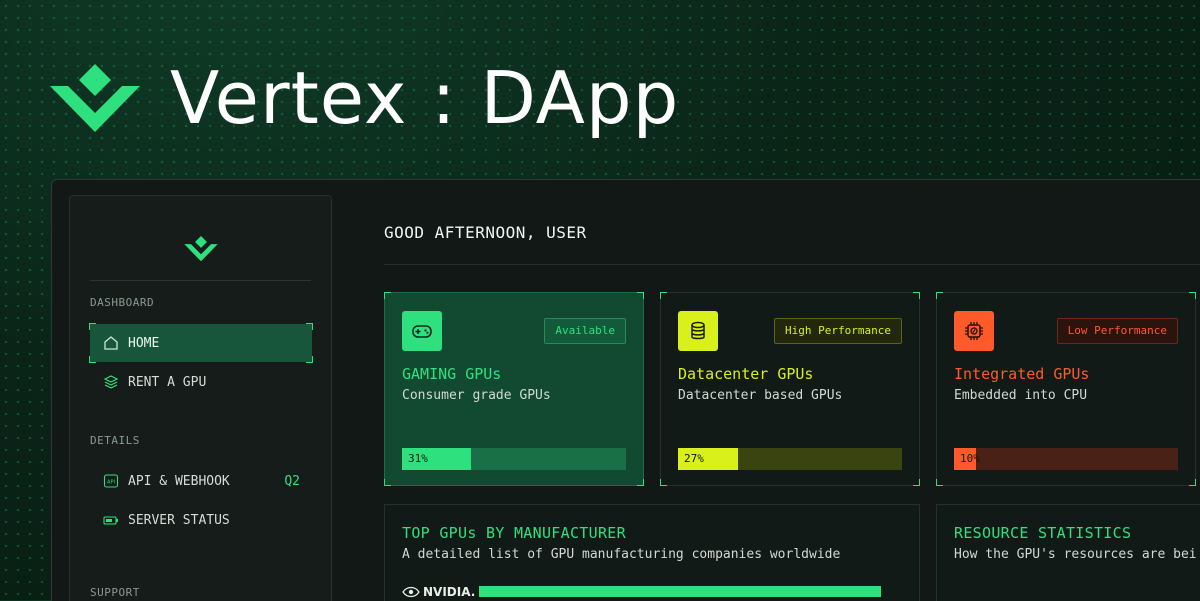 Image resolution: width=1200 pixels, height=601 pixels. What do you see at coordinates (122, 302) in the screenshot?
I see `section-dashboard: DASHBOARD` at bounding box center [122, 302].